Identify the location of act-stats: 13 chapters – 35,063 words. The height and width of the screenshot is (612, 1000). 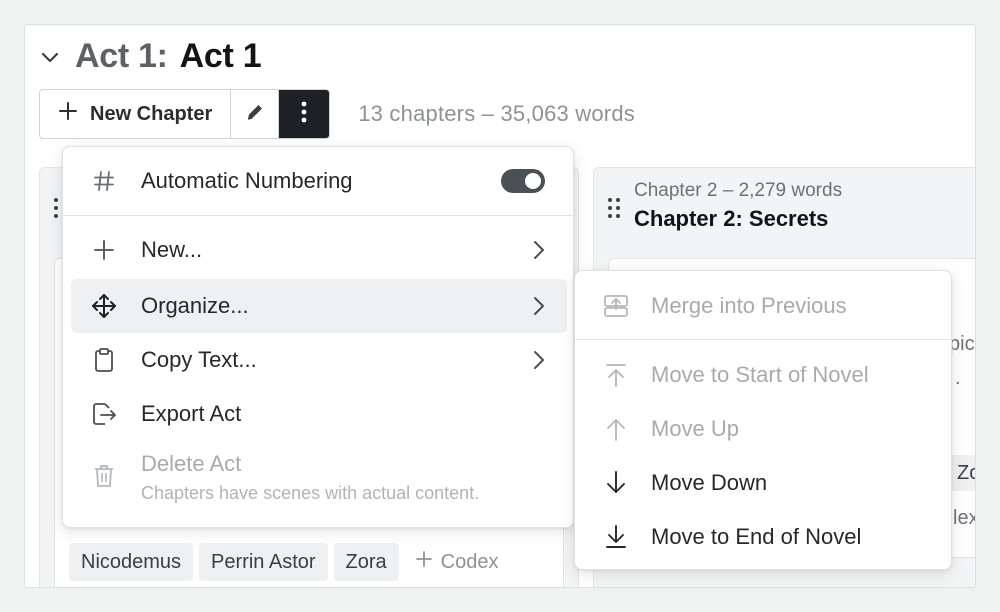
(496, 113).